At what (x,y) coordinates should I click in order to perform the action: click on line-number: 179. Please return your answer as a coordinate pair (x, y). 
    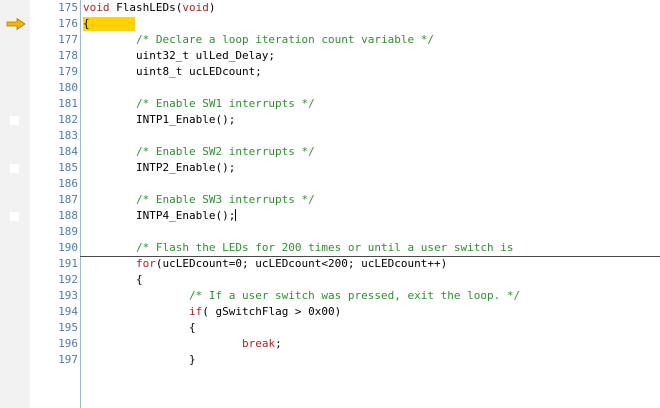
    Looking at the image, I should click on (68, 71).